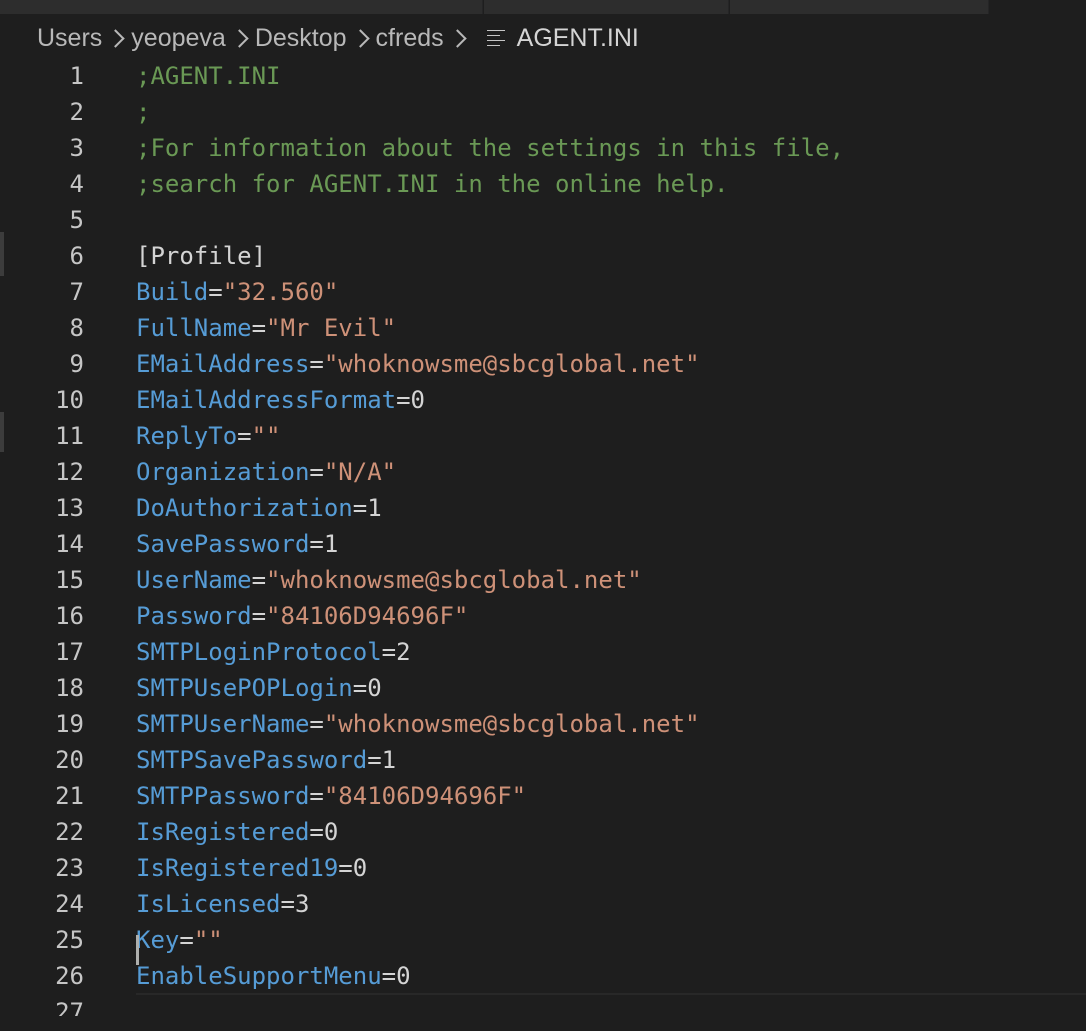 This screenshot has width=1086, height=1031. What do you see at coordinates (251, 868) in the screenshot?
I see `line-content: IsRegistered19=0` at bounding box center [251, 868].